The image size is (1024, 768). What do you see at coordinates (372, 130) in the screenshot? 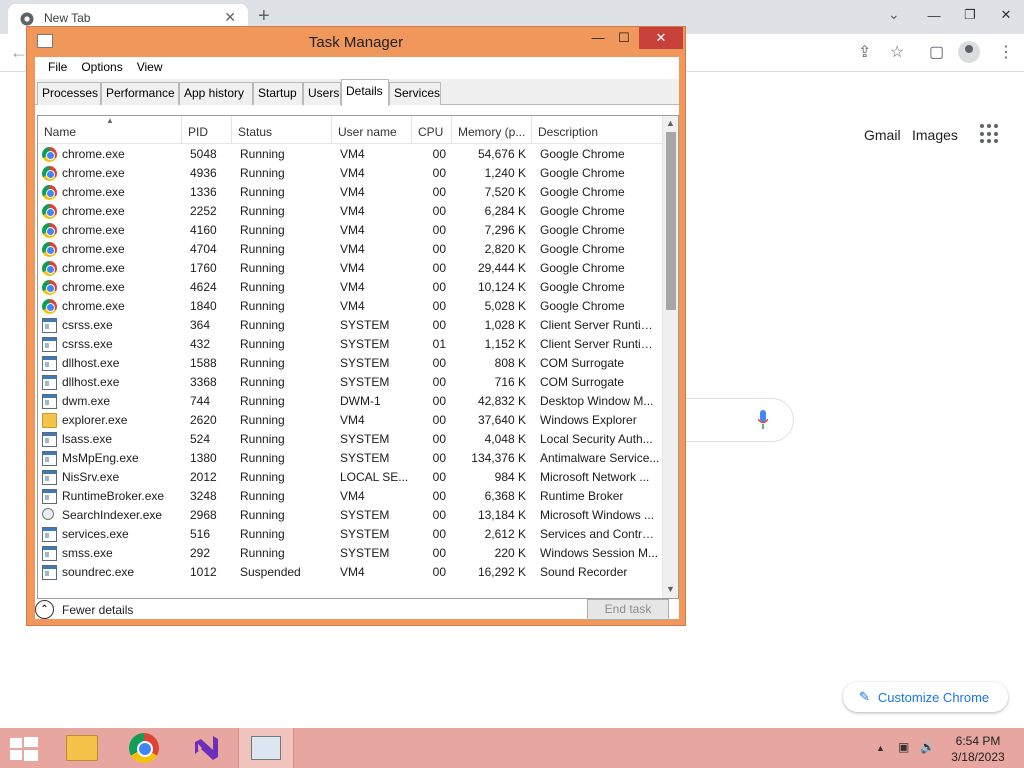
I see `col-header-user-name: User name` at bounding box center [372, 130].